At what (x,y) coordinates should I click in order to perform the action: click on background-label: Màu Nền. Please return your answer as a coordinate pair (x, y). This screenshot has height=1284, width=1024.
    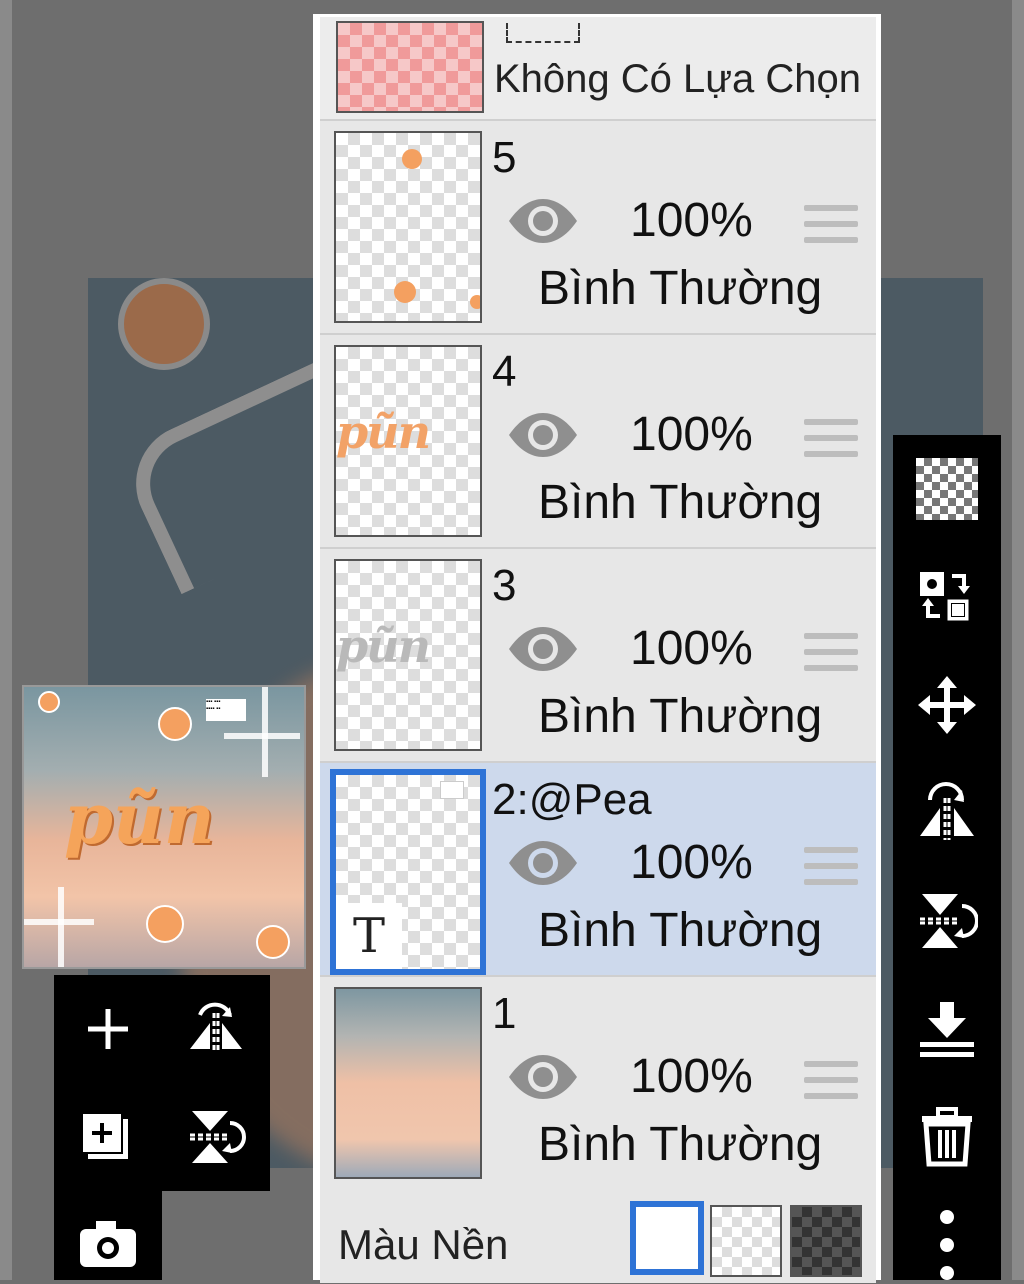
    Looking at the image, I should click on (423, 1244).